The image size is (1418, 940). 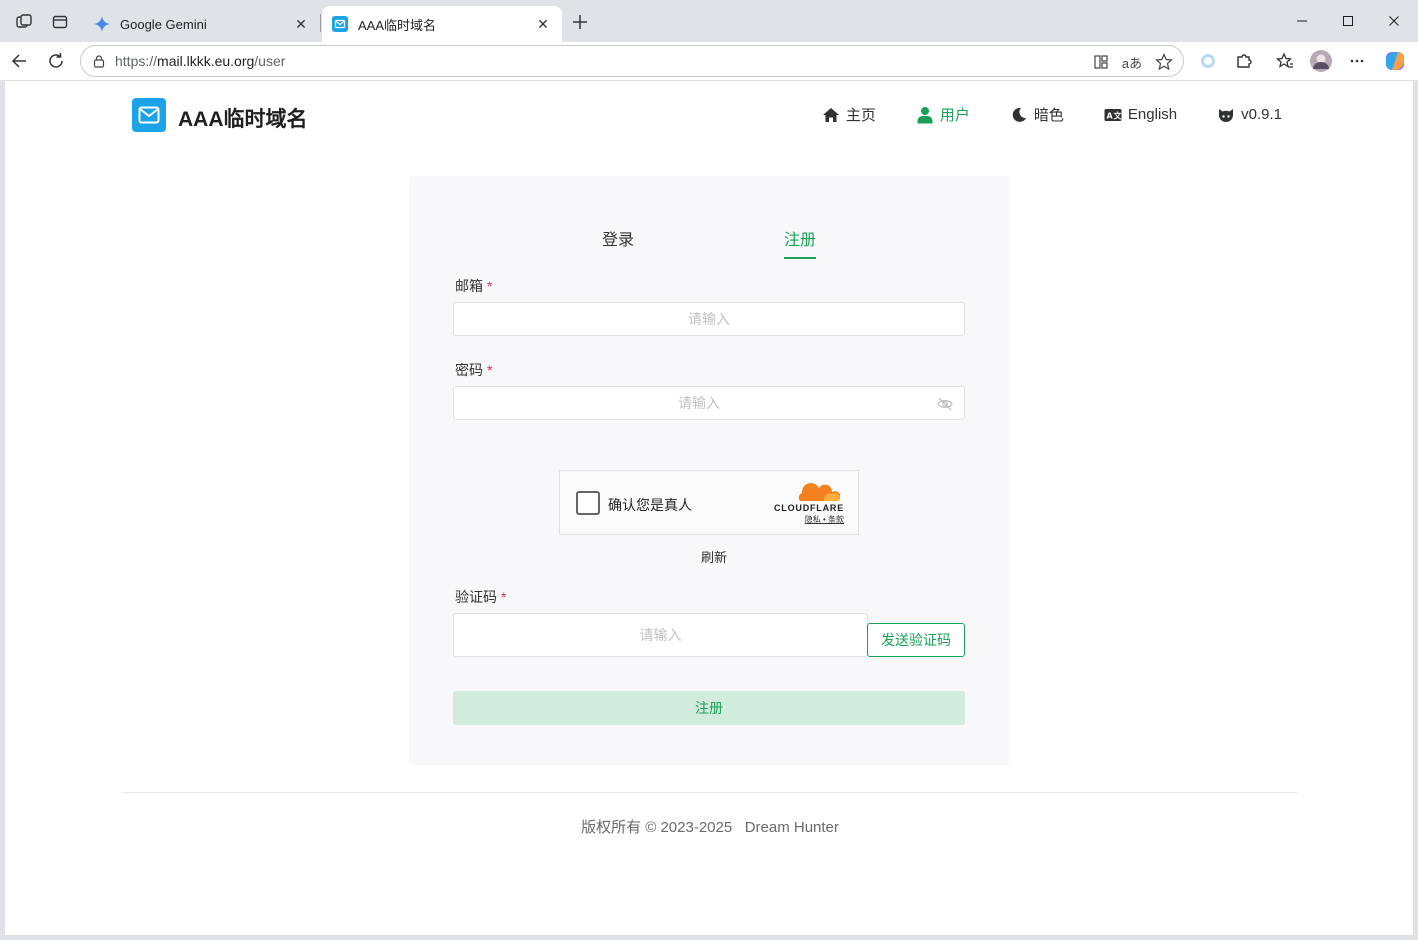 I want to click on mail-favicon-icon, so click(x=340, y=24).